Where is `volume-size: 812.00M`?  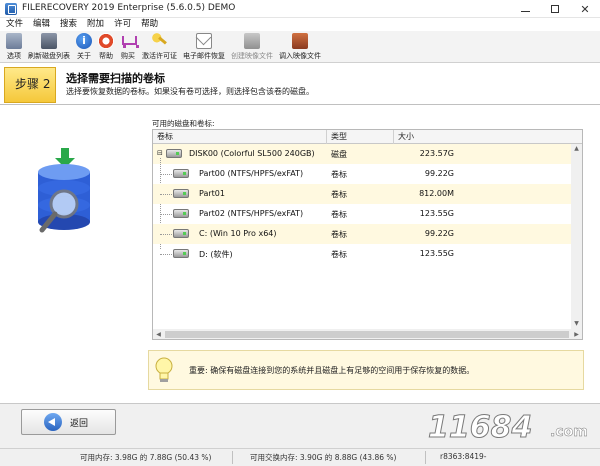
volume-size: 812.00M is located at coordinates (436, 193).